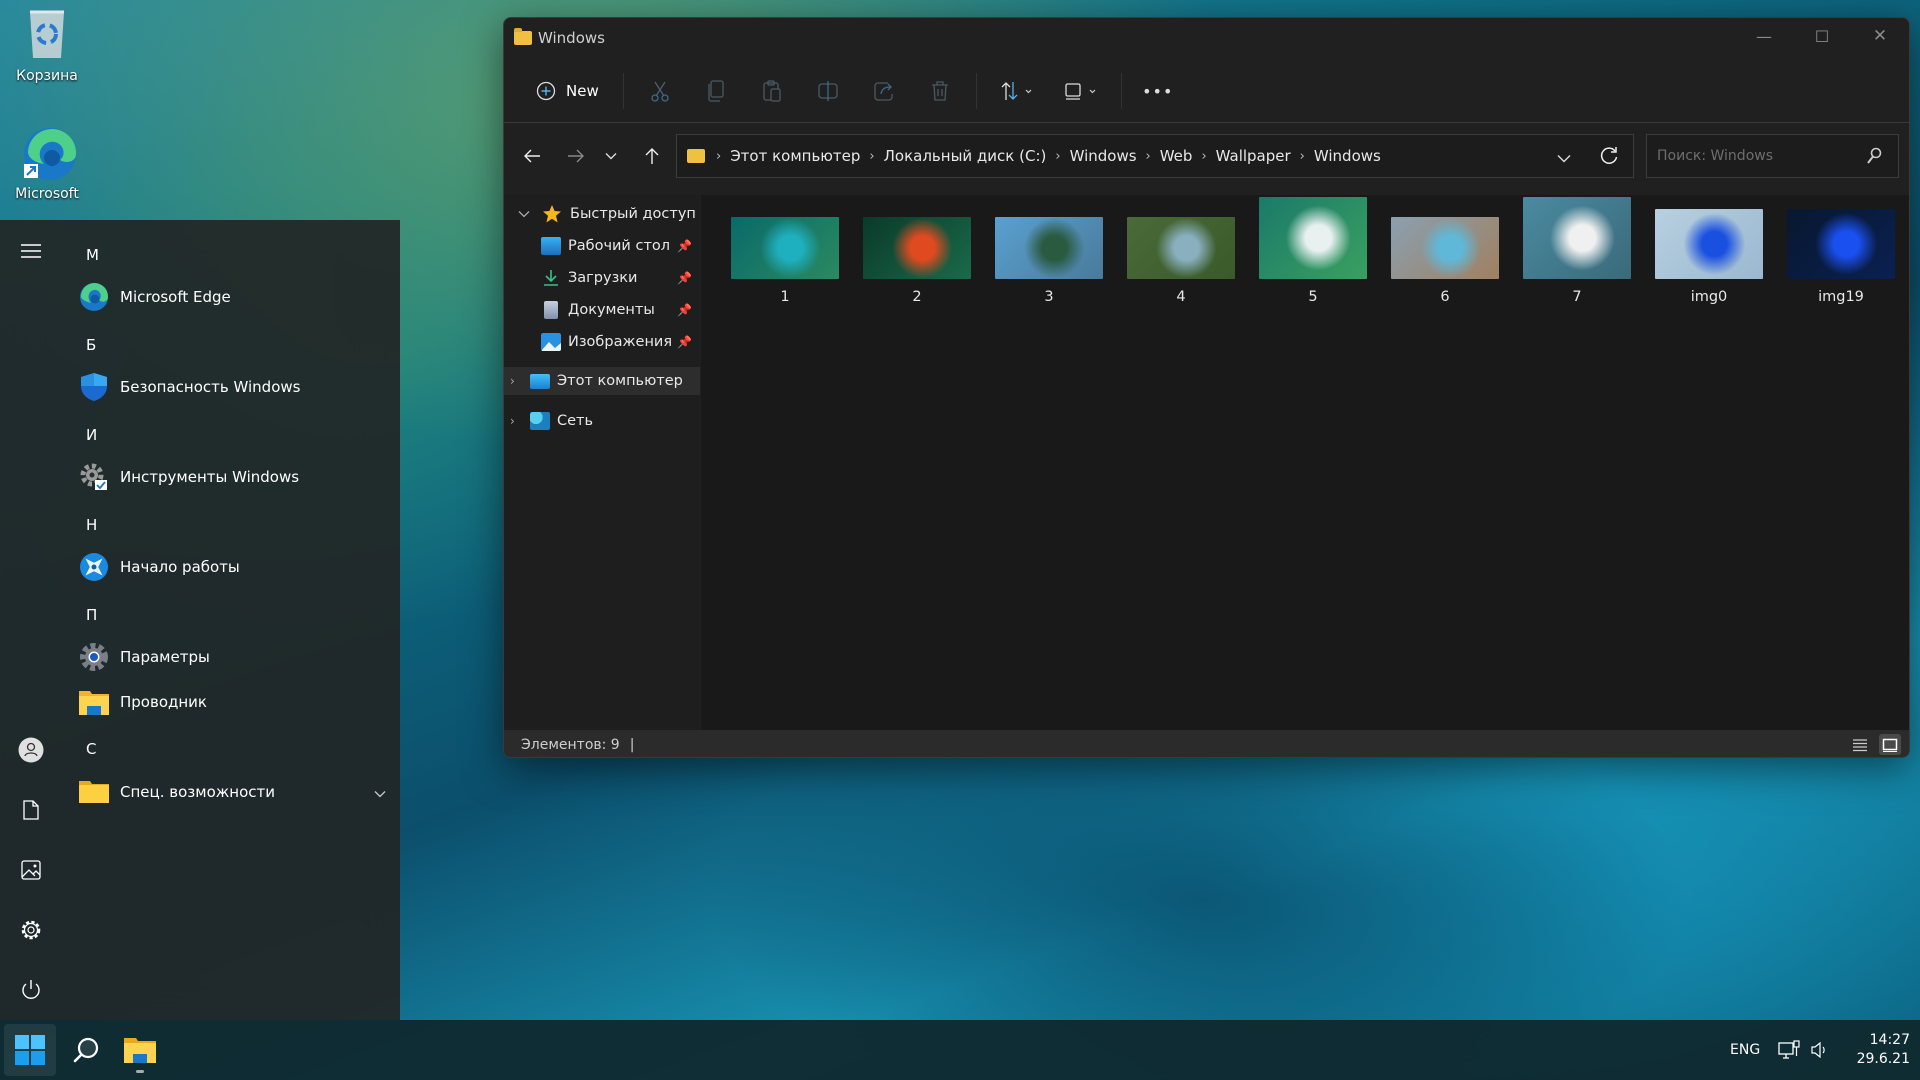  What do you see at coordinates (828, 91) in the screenshot?
I see `rename-button` at bounding box center [828, 91].